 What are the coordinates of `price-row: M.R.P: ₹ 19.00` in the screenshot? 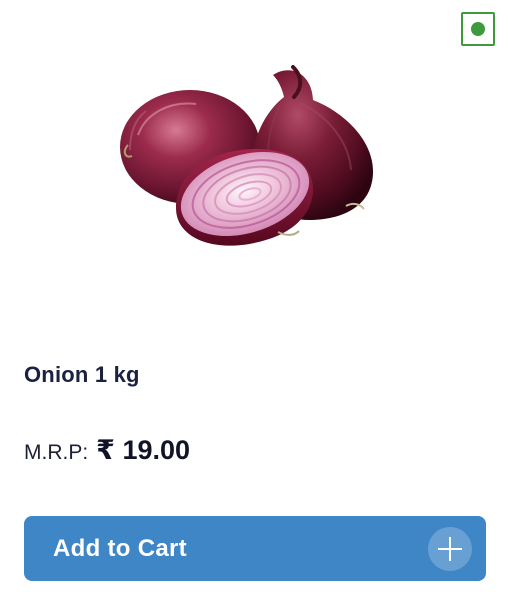 It's located at (107, 450).